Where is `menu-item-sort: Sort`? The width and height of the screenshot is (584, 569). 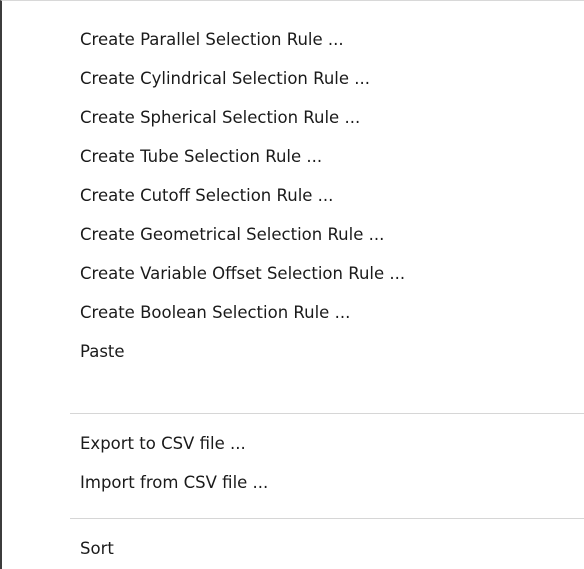
menu-item-sort: Sort is located at coordinates (293, 549).